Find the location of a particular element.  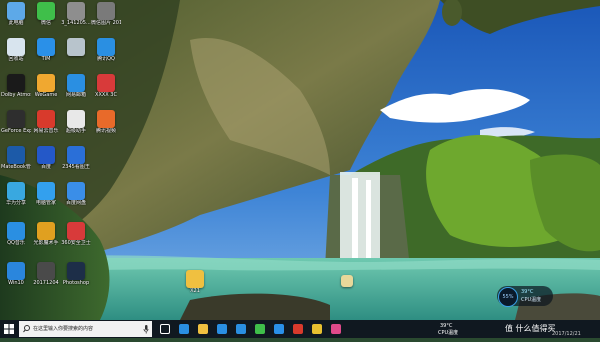

desktop-icon-label: 2345看图王 is located at coordinates (76, 167).